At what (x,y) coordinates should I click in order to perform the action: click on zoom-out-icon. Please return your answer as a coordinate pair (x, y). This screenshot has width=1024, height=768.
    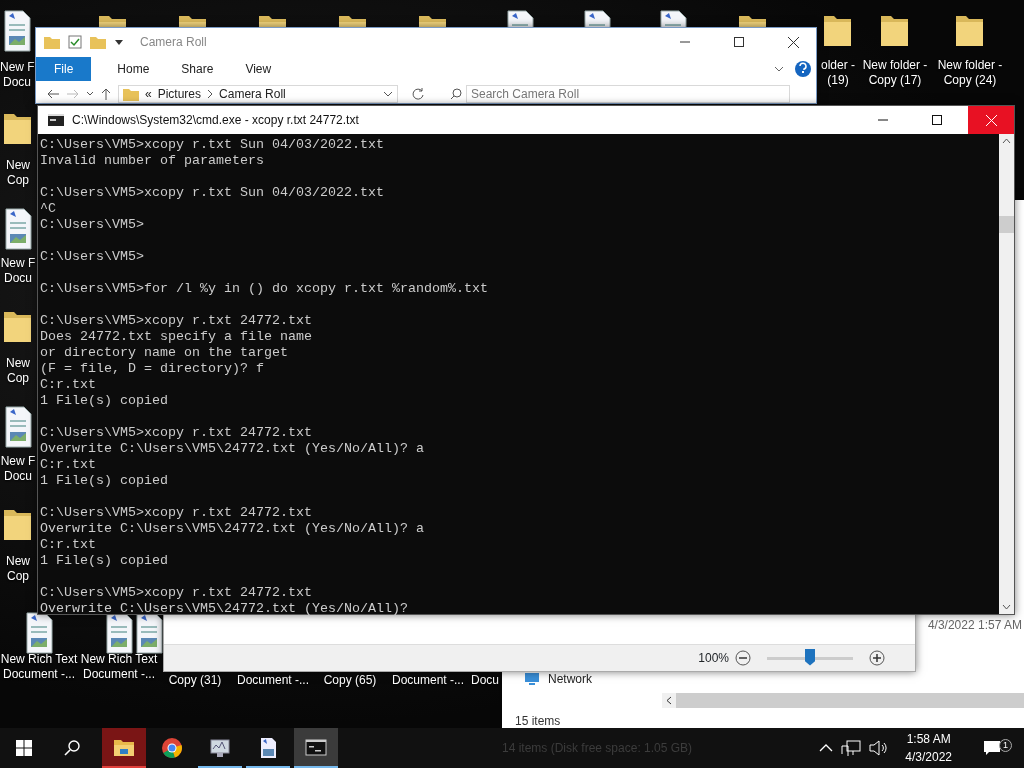
    Looking at the image, I should click on (743, 658).